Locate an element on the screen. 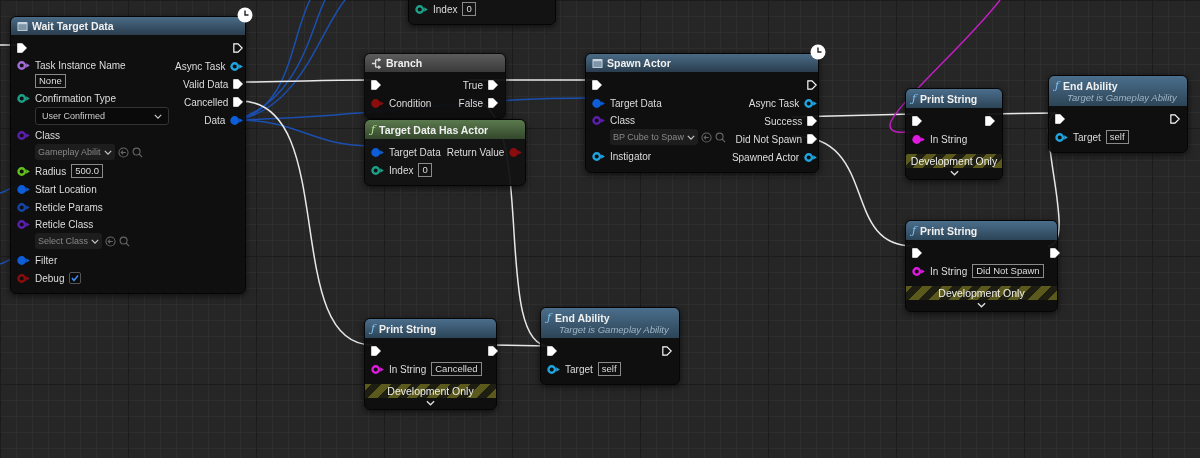 The height and width of the screenshot is (458, 1200). graph-node: ƒ Target Data Has Actor Target Data Index 0 Return Value is located at coordinates (445, 152).